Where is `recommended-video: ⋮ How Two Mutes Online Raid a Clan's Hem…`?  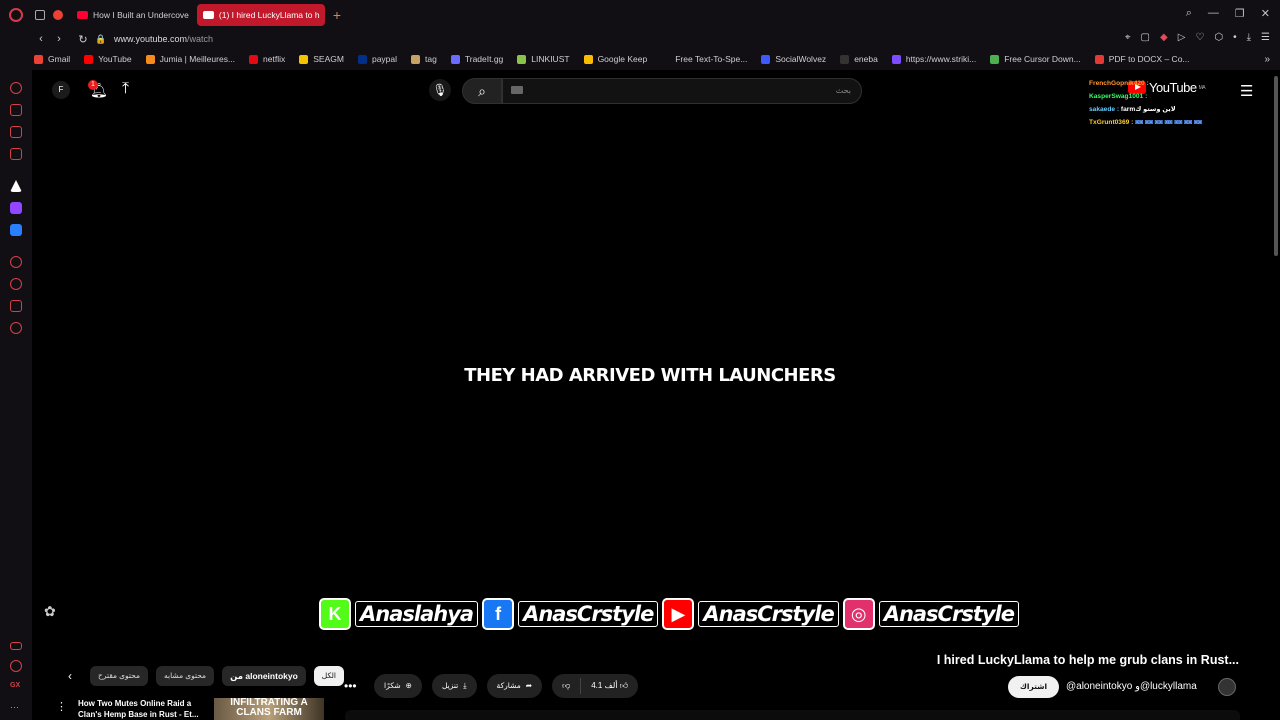
recommended-video: ⋮ How Two Mutes Online Raid a Clan's Hem… is located at coordinates (194, 709).